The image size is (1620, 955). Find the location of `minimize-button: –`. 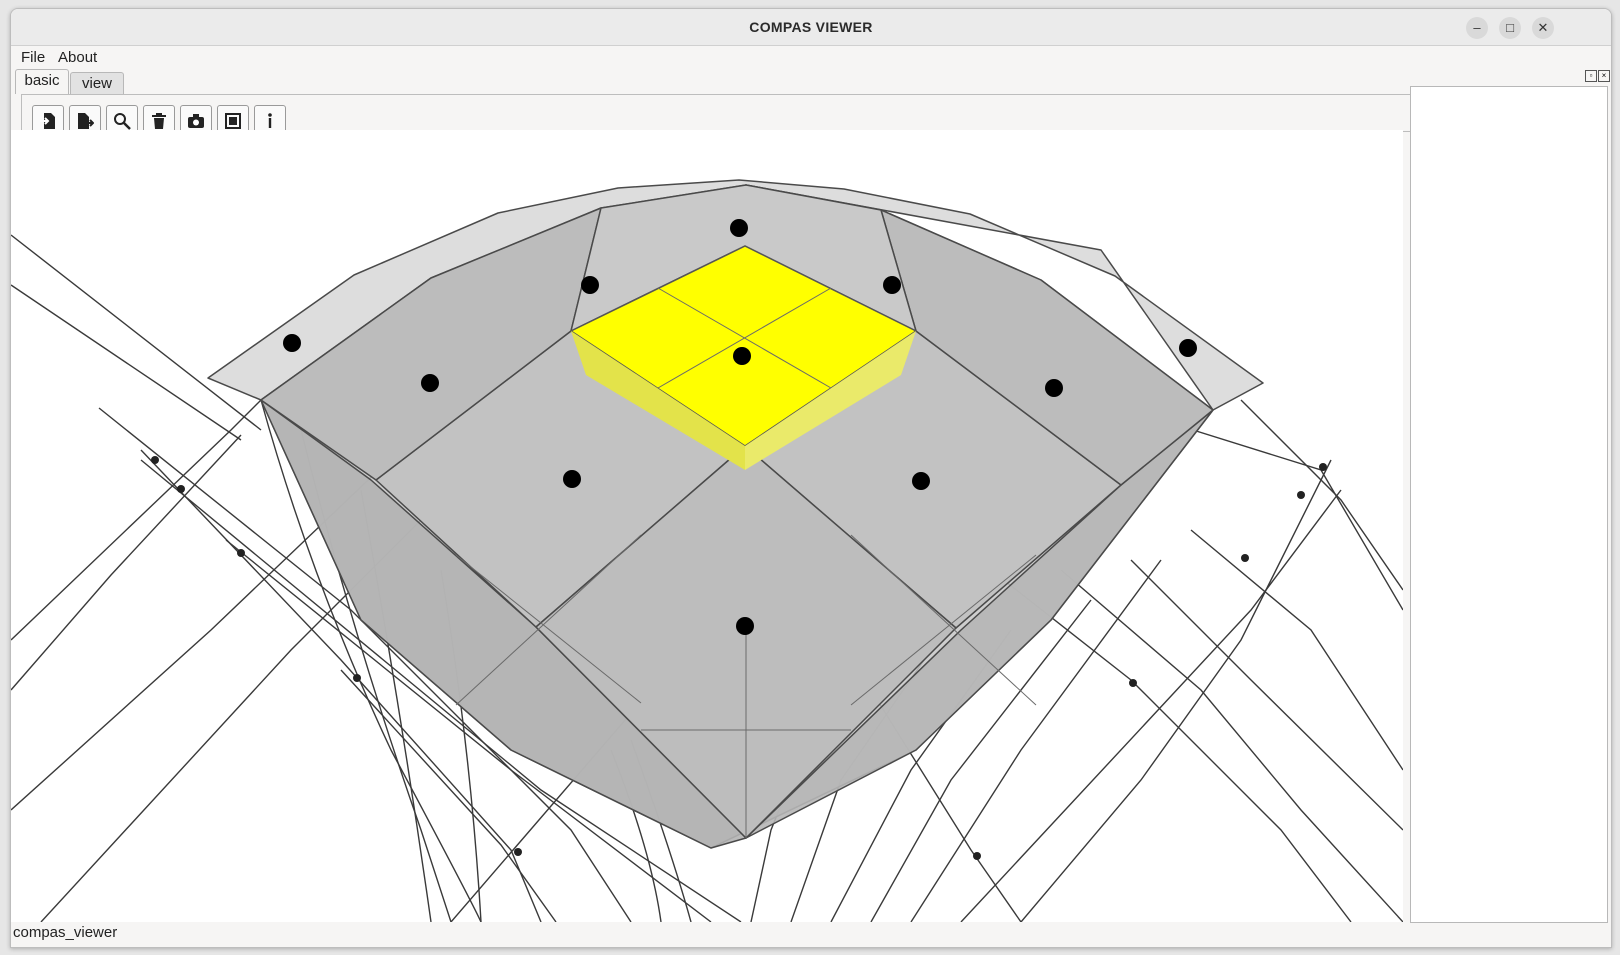

minimize-button: – is located at coordinates (1477, 28).